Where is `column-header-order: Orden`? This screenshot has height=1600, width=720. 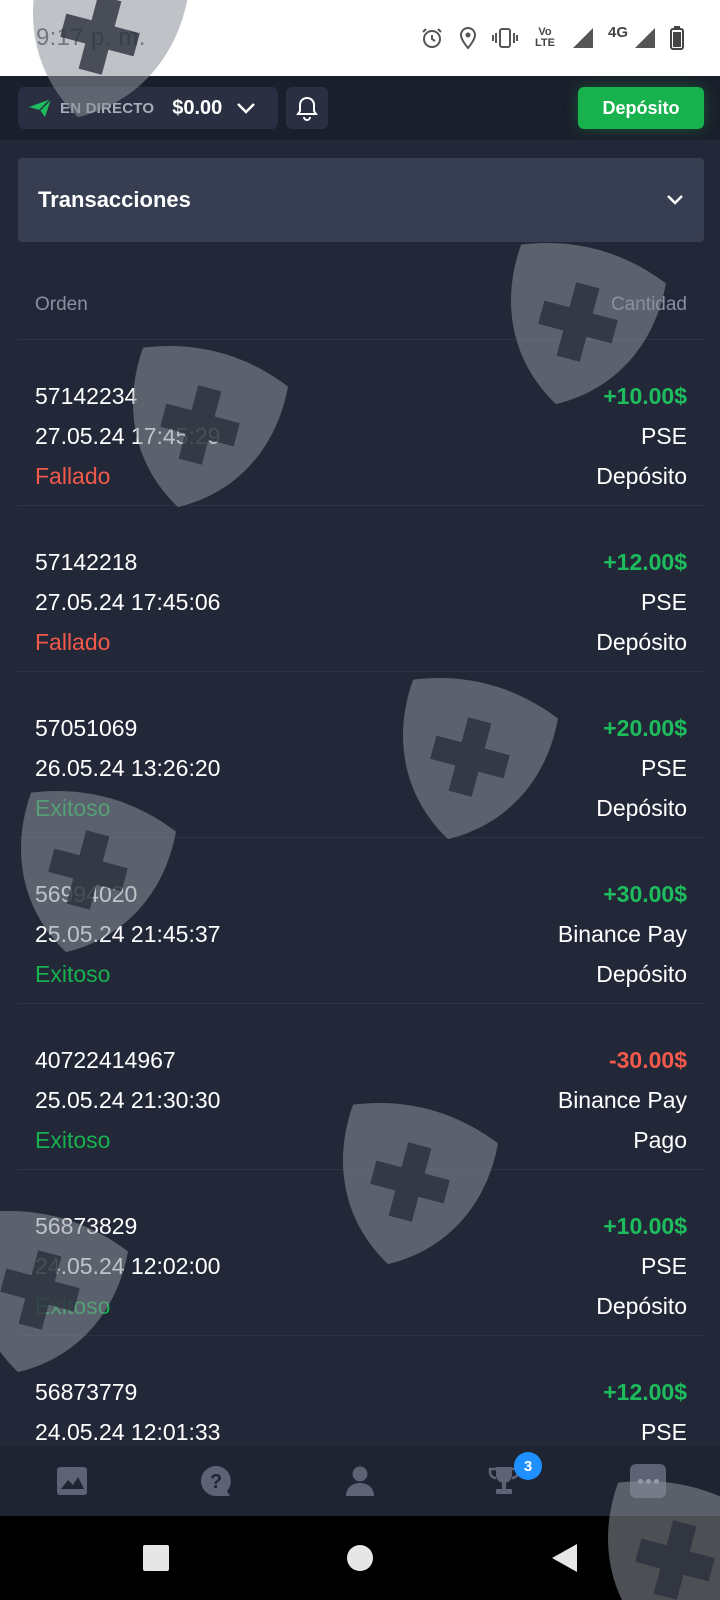 column-header-order: Orden is located at coordinates (61, 304).